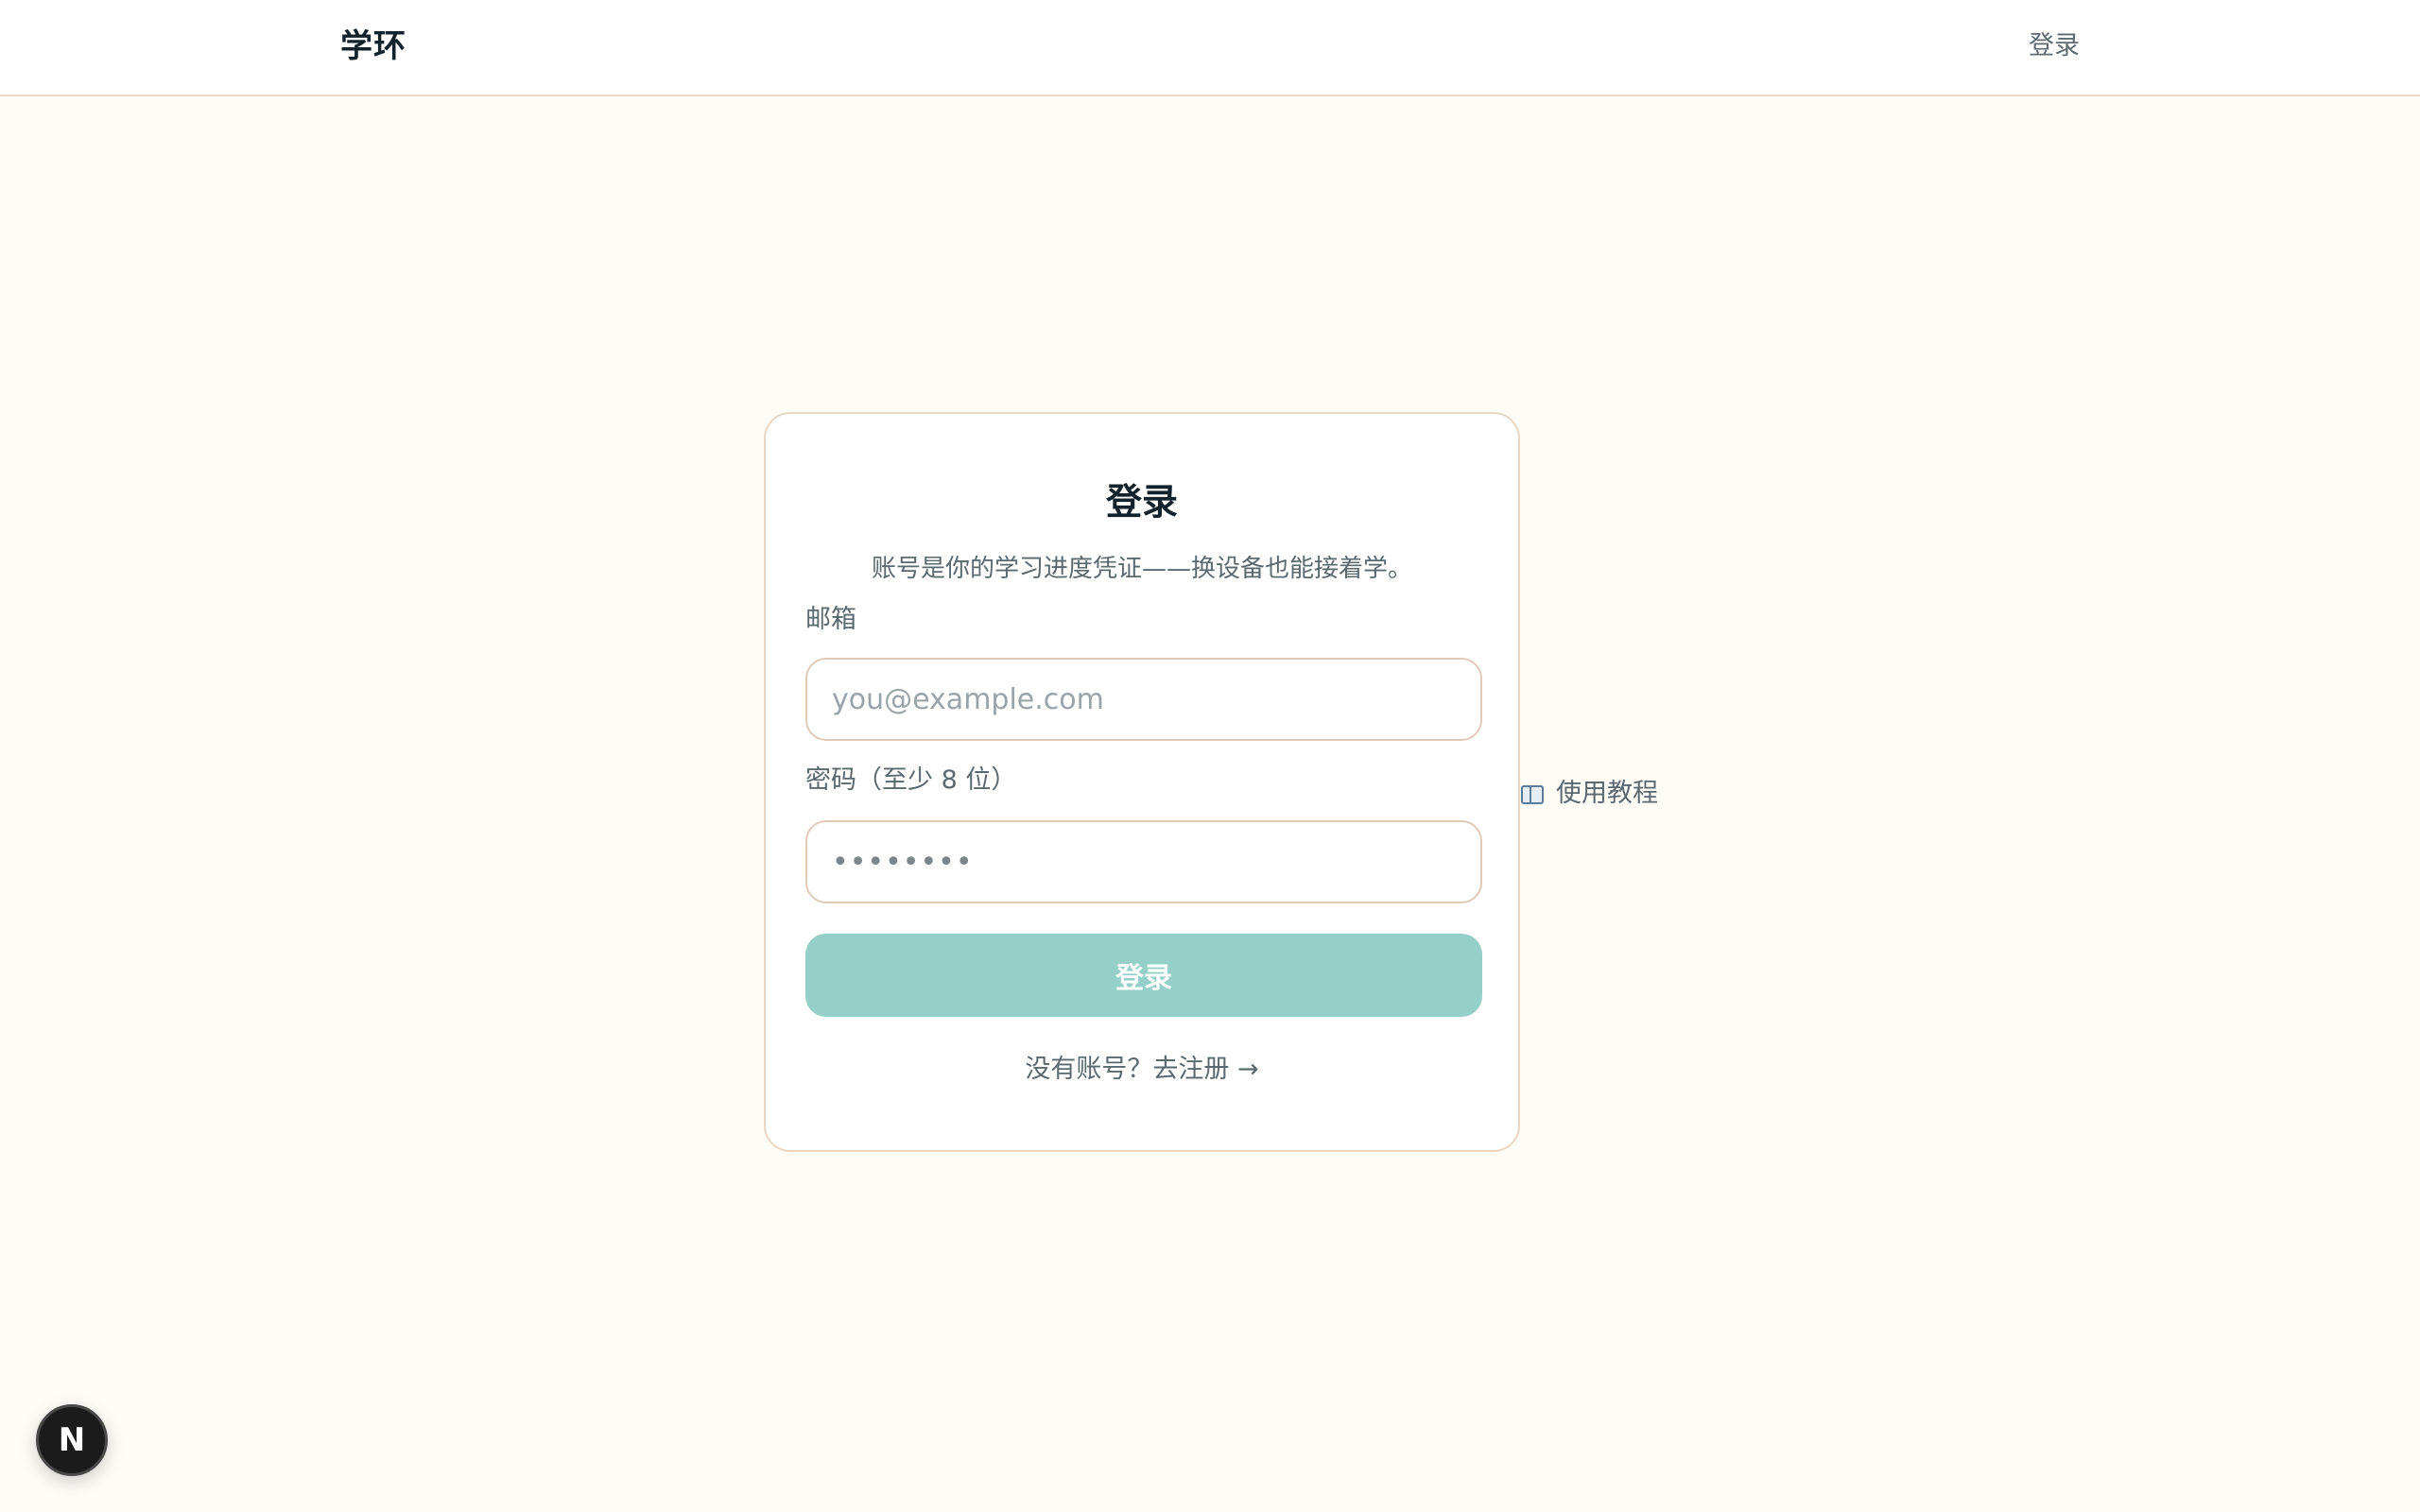  I want to click on nav-login-link: 登录, so click(2054, 46).